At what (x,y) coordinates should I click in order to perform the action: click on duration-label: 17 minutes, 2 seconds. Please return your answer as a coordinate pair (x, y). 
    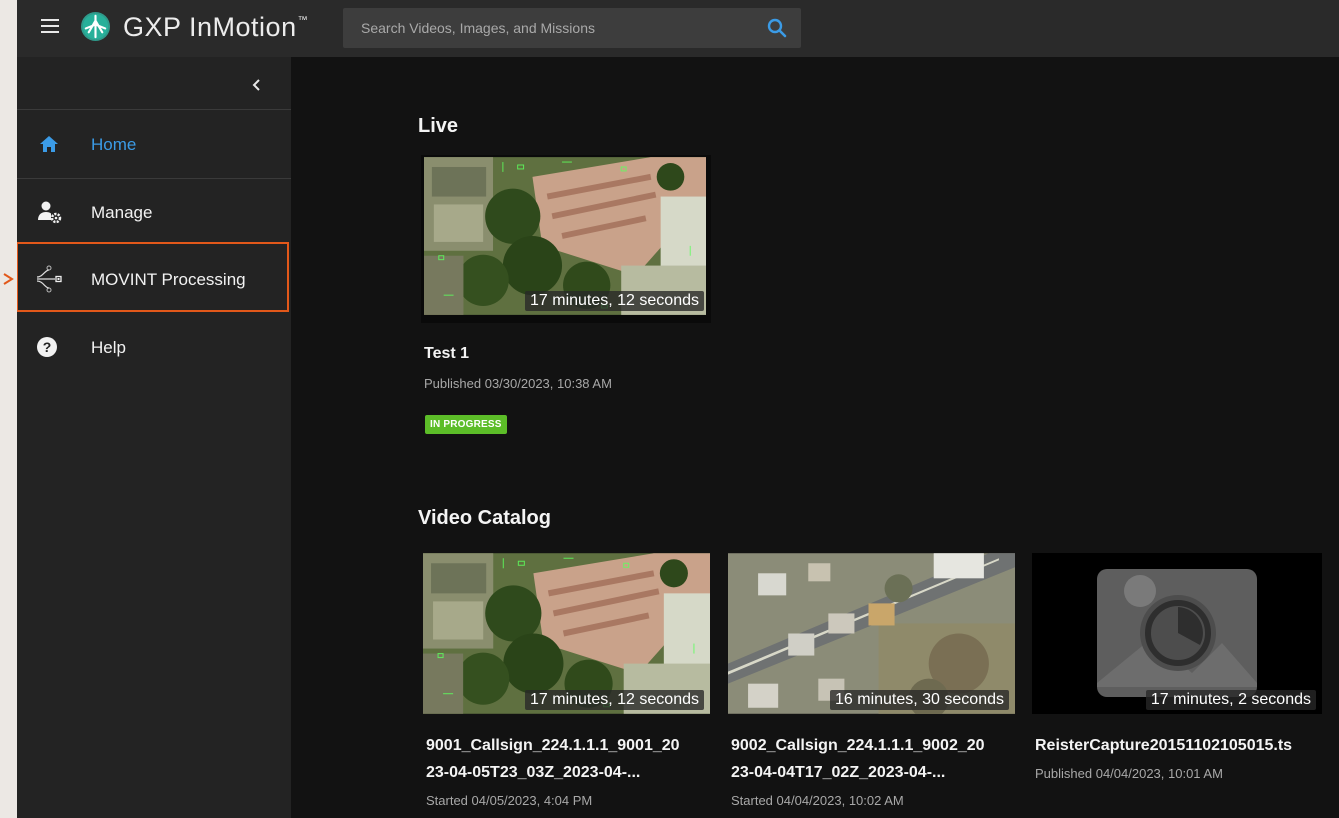
    Looking at the image, I should click on (1230, 700).